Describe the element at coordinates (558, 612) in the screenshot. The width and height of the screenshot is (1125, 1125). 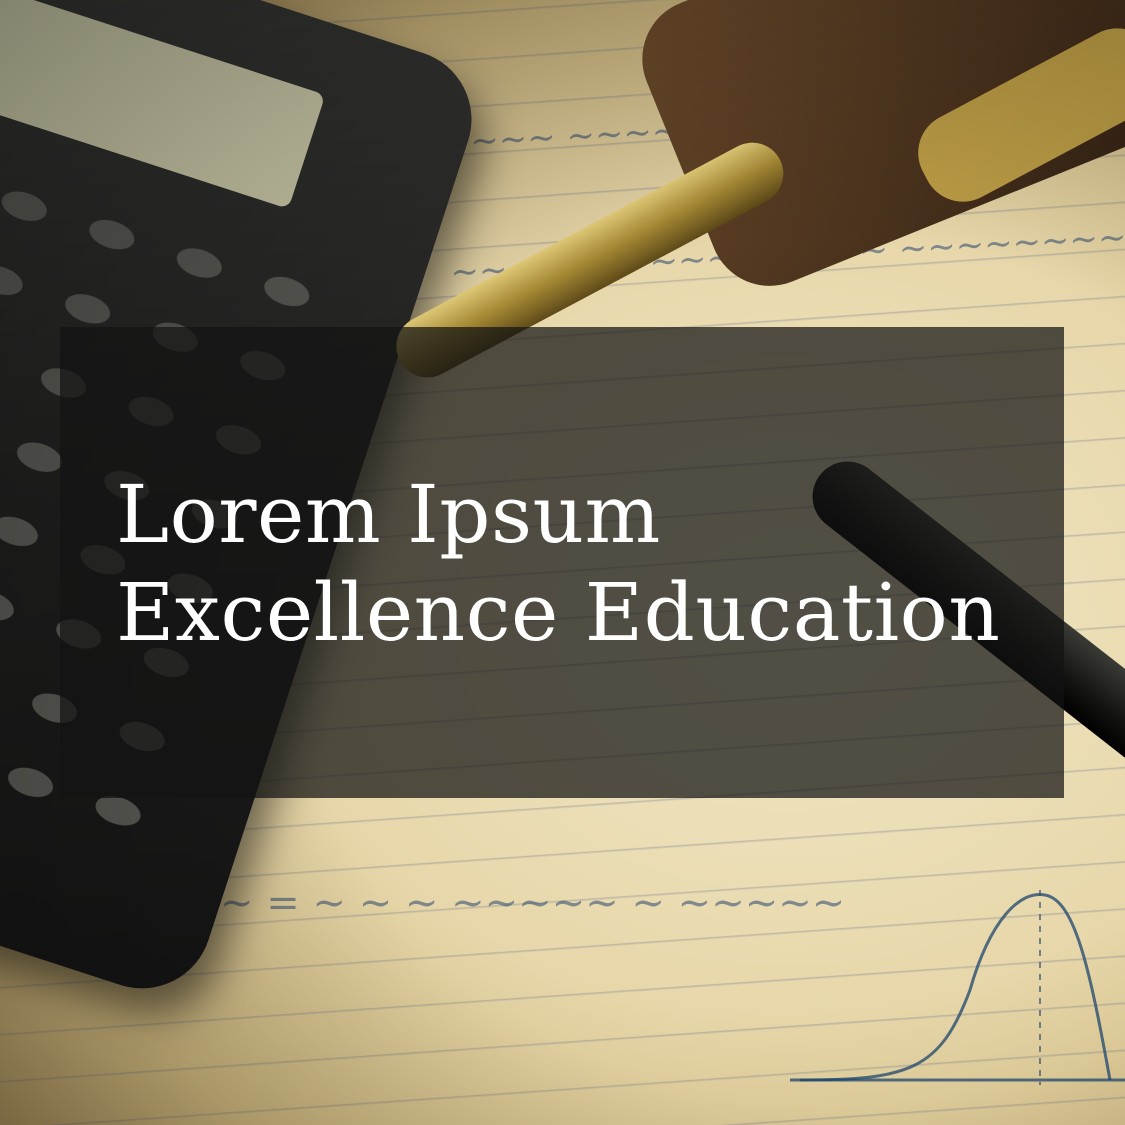
I see `headline-line-2: Excellence Education` at that location.